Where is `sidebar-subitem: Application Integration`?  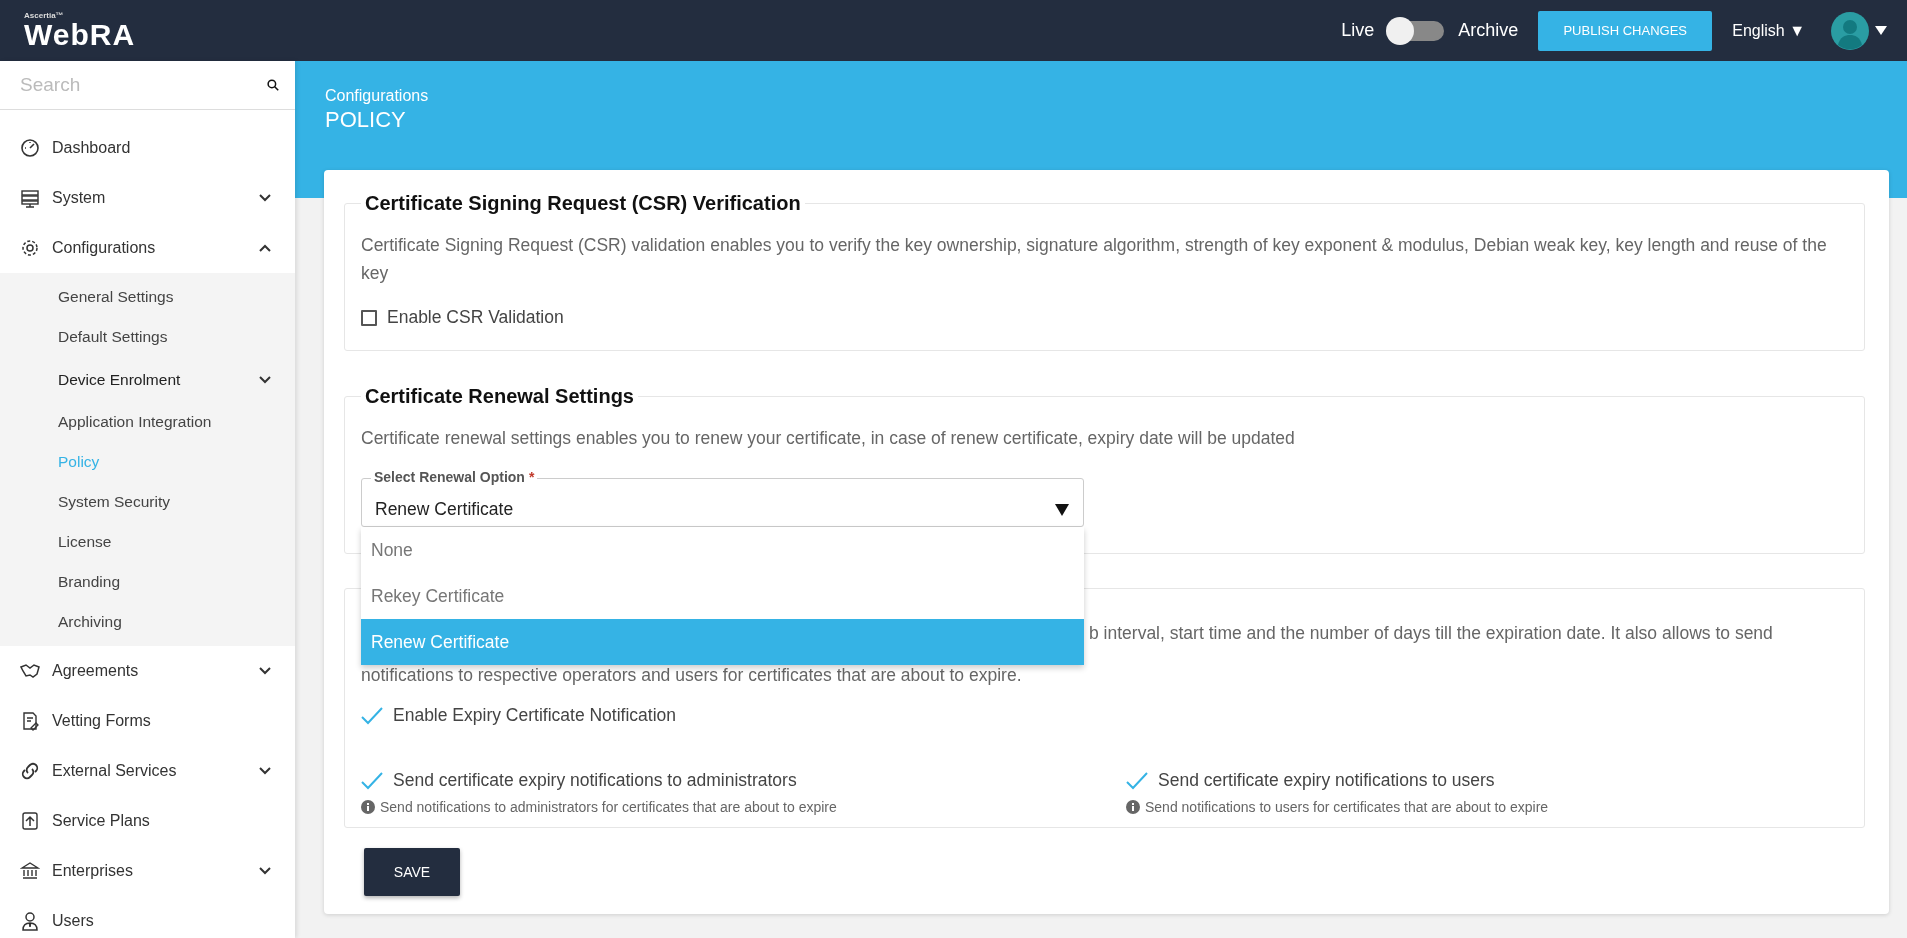
sidebar-subitem: Application Integration is located at coordinates (147, 422).